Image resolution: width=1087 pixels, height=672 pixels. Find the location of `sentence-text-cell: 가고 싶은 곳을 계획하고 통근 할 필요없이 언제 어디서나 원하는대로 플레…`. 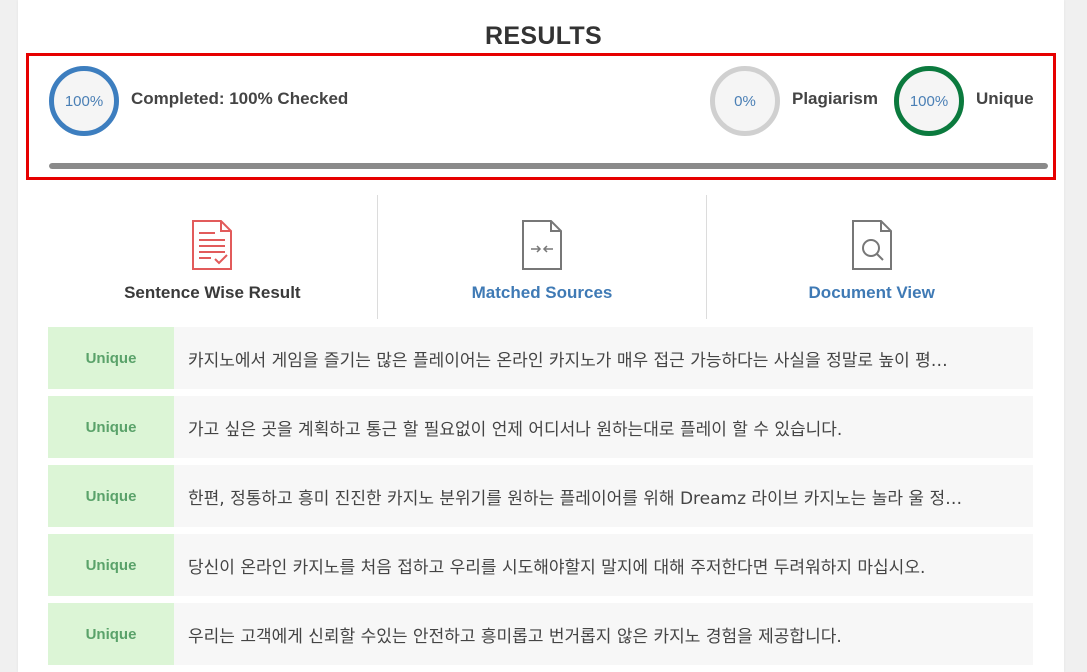

sentence-text-cell: 가고 싶은 곳을 계획하고 통근 할 필요없이 언제 어디서나 원하는대로 플레… is located at coordinates (603, 427).